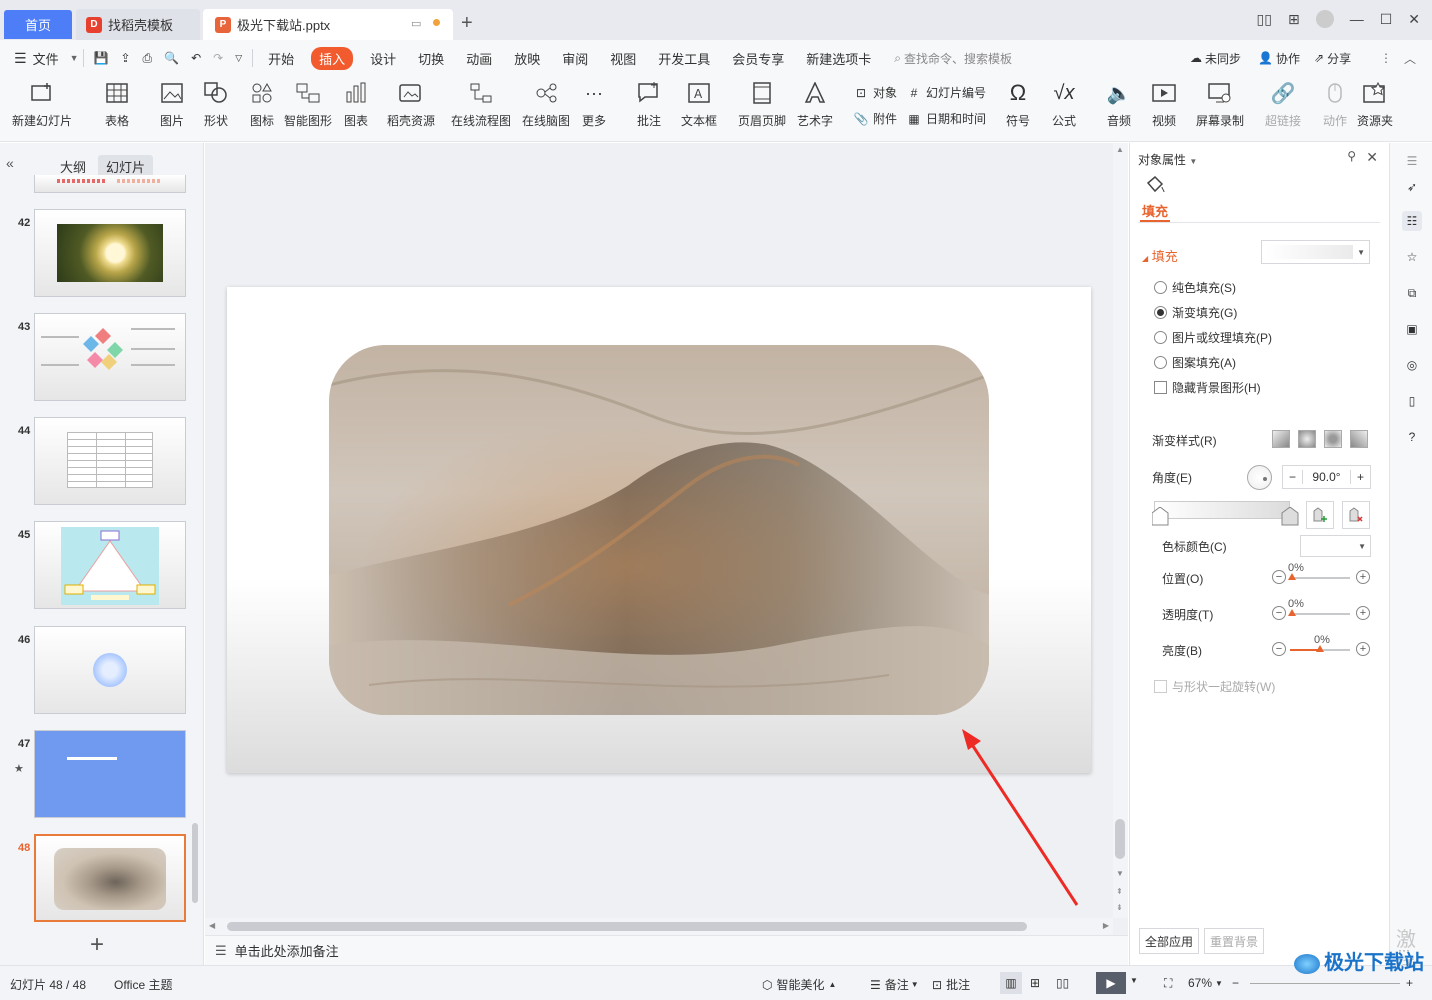 The image size is (1432, 1000). Describe the element at coordinates (1363, 613) in the screenshot. I see `transparency-plus-button: +` at that location.